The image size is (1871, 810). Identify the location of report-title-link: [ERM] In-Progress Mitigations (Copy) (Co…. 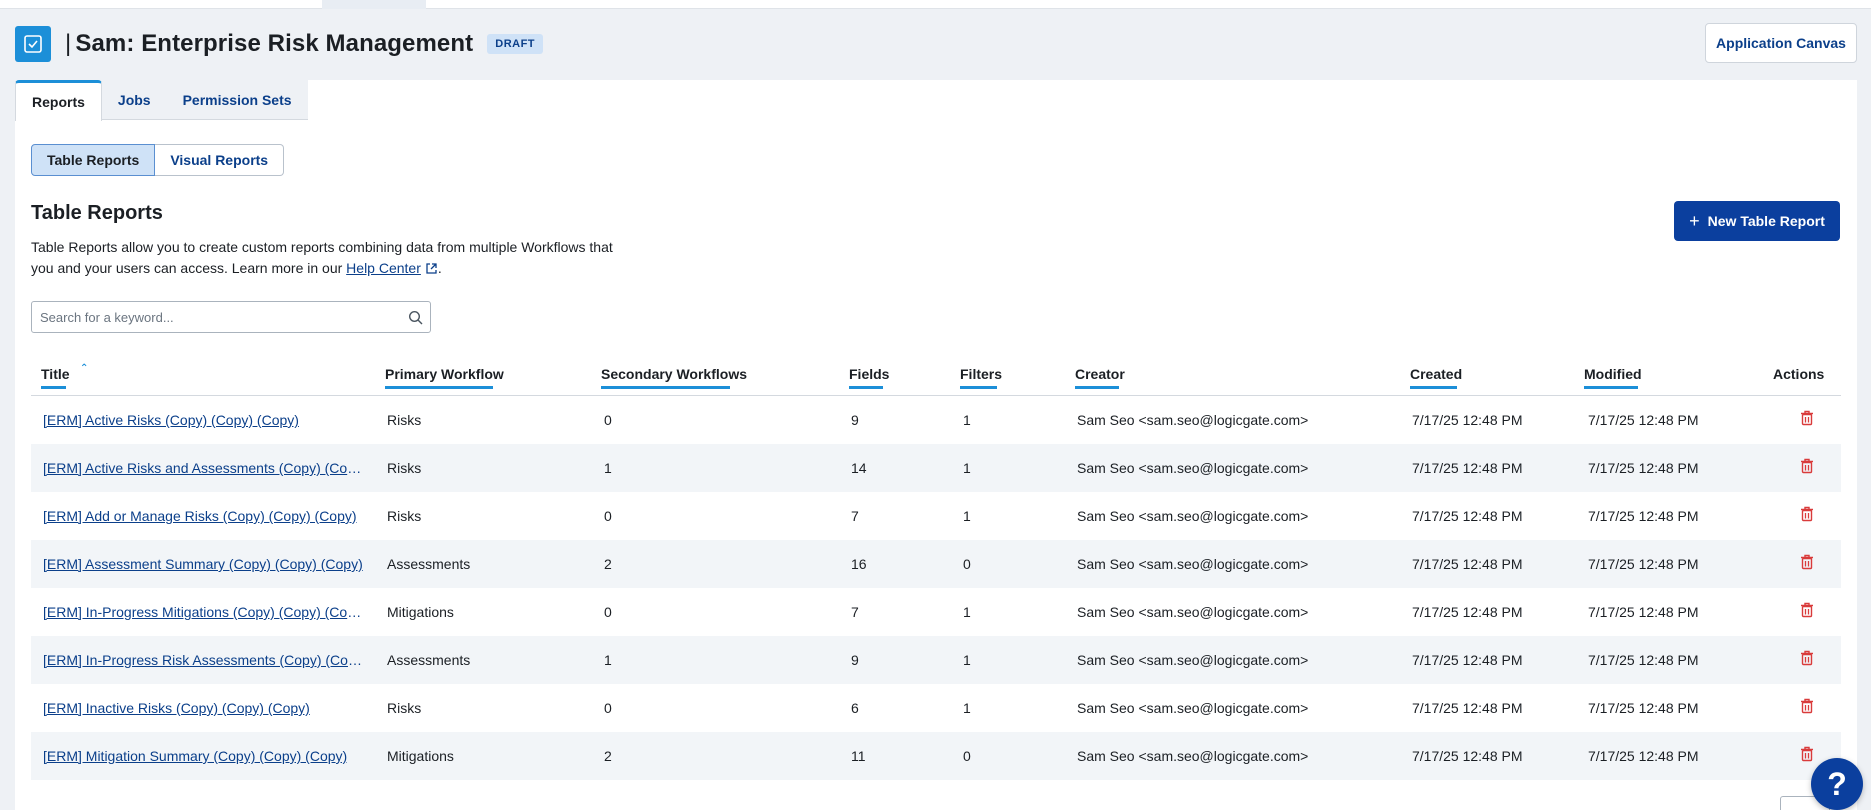
(204, 612).